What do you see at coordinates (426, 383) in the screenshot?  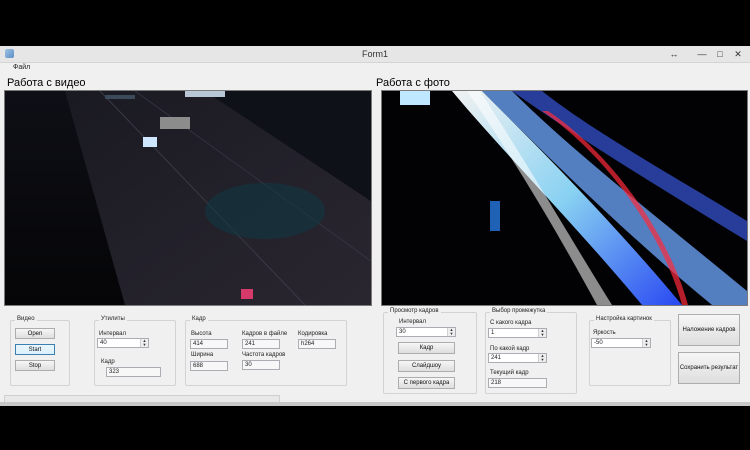 I see `from-first-frame-button: С первого кадра` at bounding box center [426, 383].